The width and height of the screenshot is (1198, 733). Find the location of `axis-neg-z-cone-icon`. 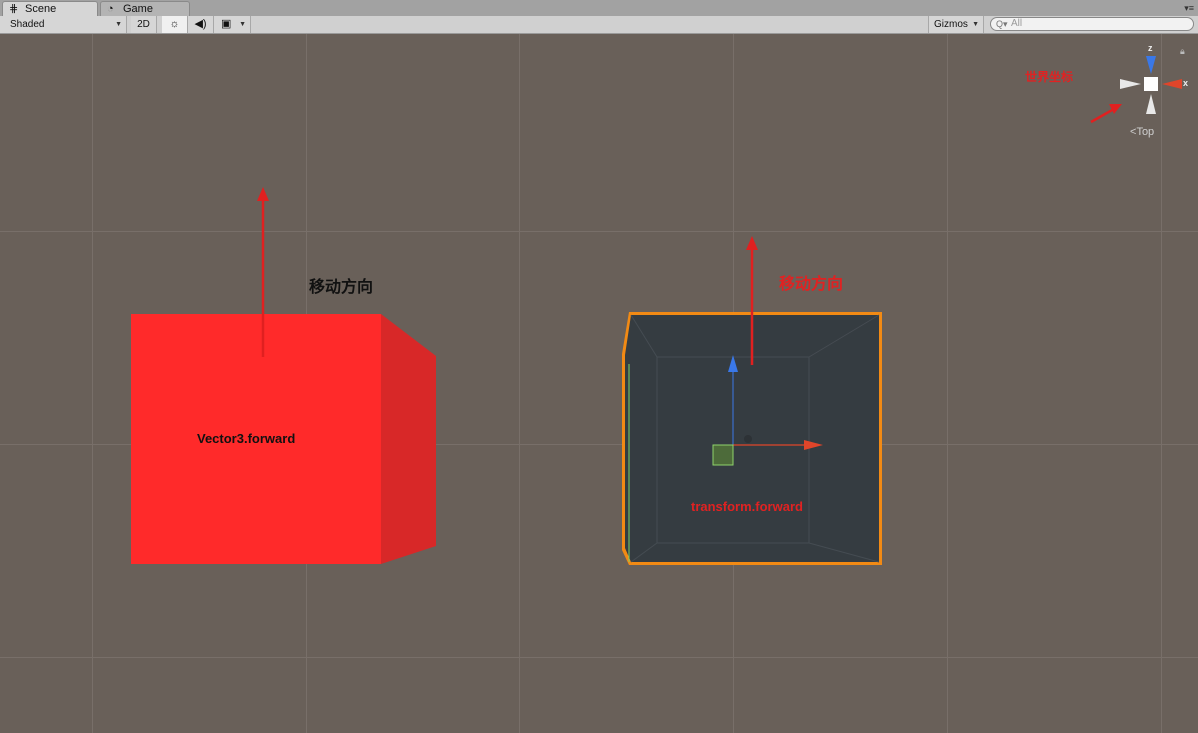

axis-neg-z-cone-icon is located at coordinates (1151, 104).